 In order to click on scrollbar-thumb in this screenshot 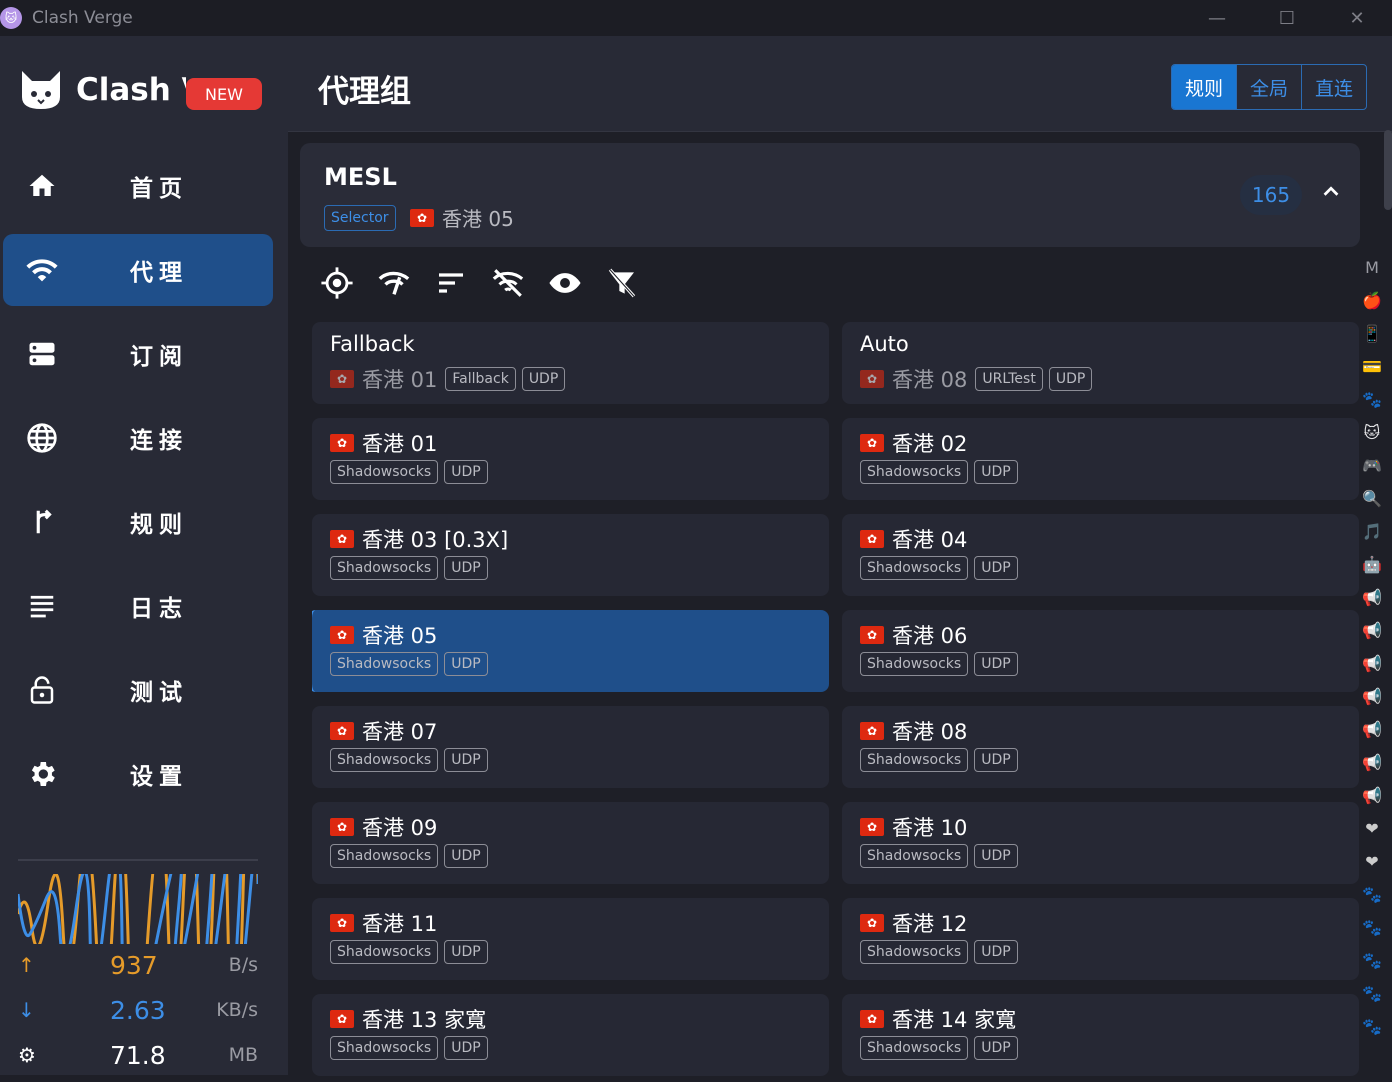, I will do `click(1388, 170)`.